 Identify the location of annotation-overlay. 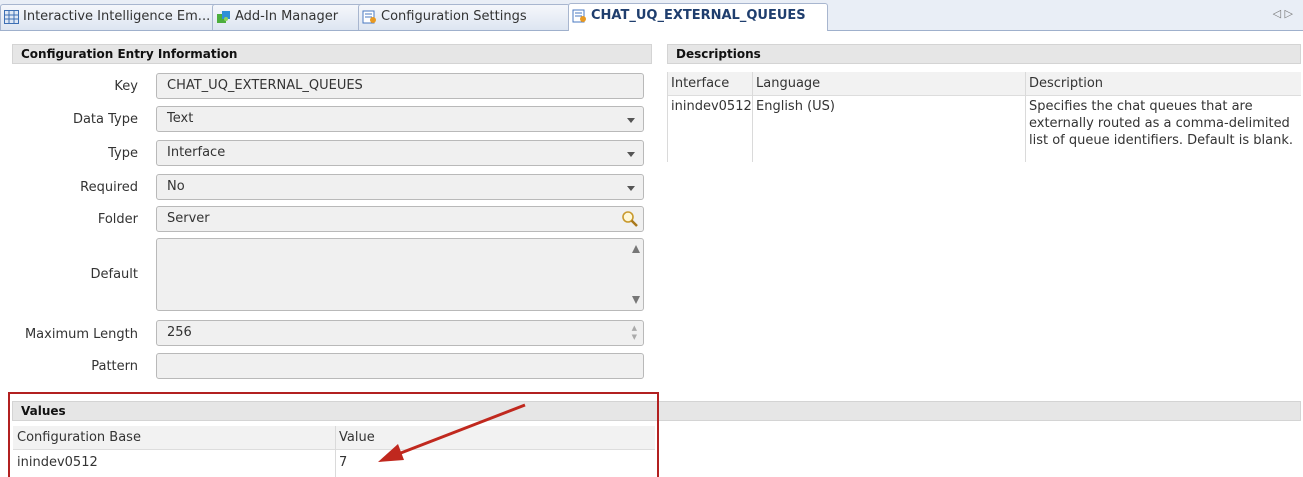
(333, 434).